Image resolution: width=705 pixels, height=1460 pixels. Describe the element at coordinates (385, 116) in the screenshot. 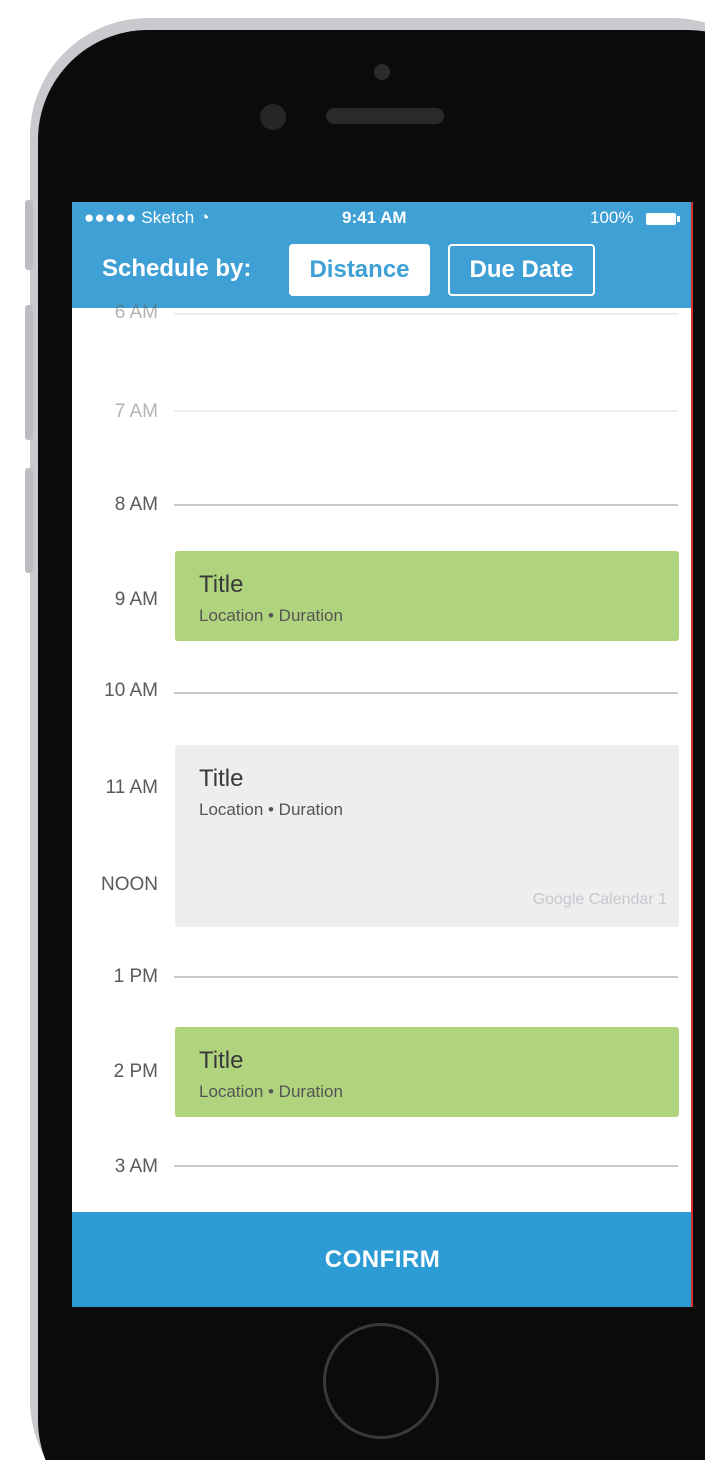

I see `earpiece-speaker` at that location.